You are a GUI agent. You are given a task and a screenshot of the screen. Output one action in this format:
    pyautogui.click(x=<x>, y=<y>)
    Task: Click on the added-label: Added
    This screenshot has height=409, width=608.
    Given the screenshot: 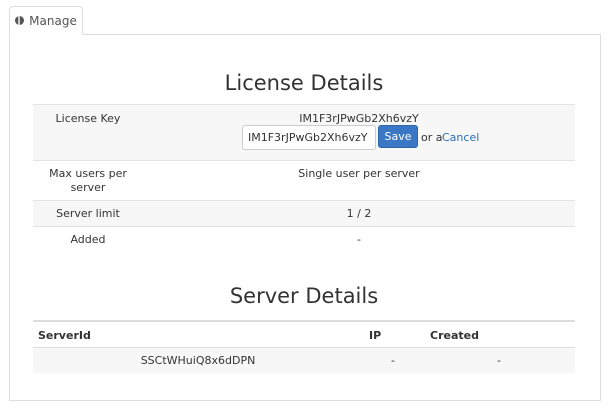 What is the action you would take?
    pyautogui.click(x=88, y=239)
    